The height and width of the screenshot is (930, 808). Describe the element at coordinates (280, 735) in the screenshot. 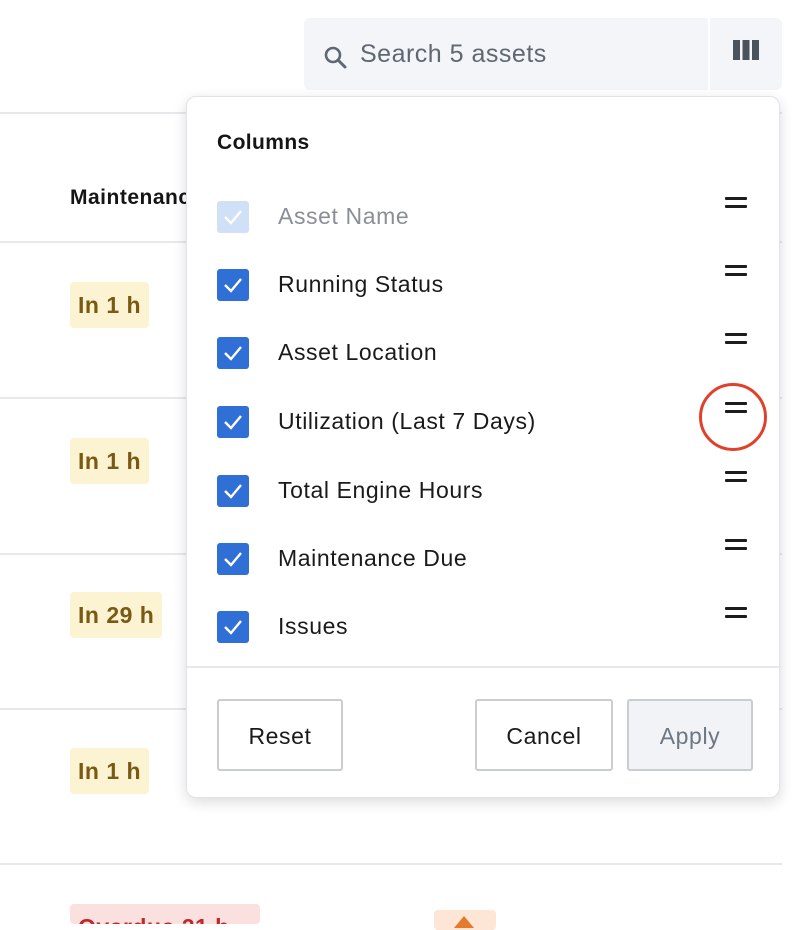

I see `reset-button: Reset` at that location.